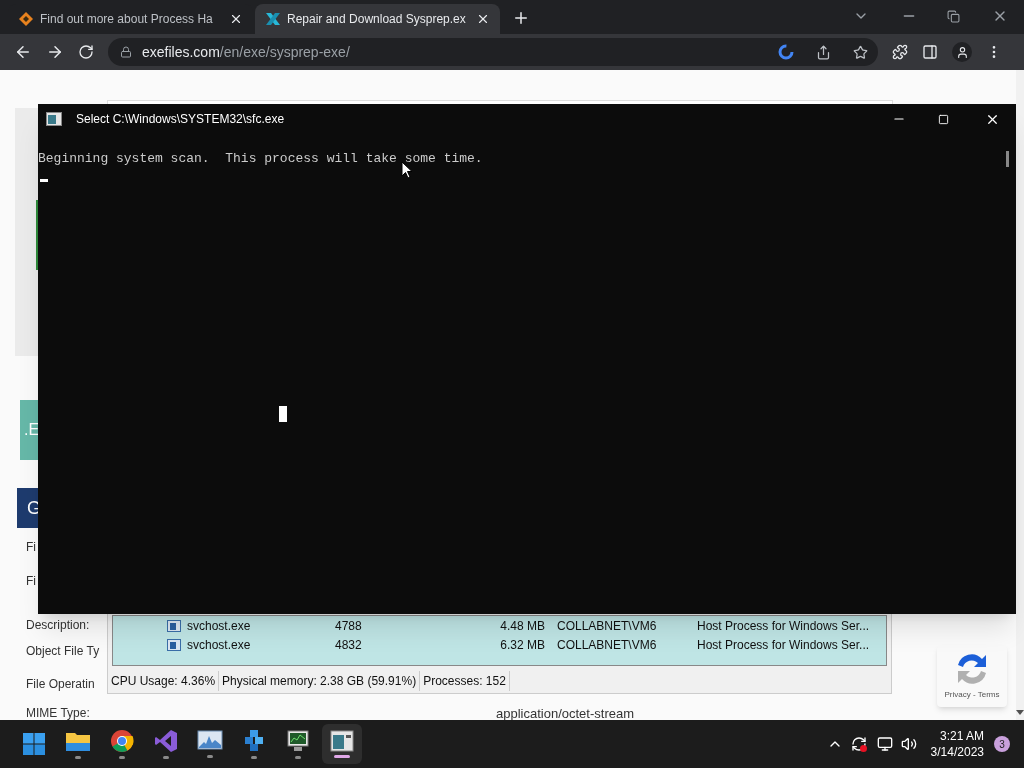 Image resolution: width=1024 pixels, height=768 pixels. What do you see at coordinates (63, 651) in the screenshot?
I see `field-label: Object File Ty` at bounding box center [63, 651].